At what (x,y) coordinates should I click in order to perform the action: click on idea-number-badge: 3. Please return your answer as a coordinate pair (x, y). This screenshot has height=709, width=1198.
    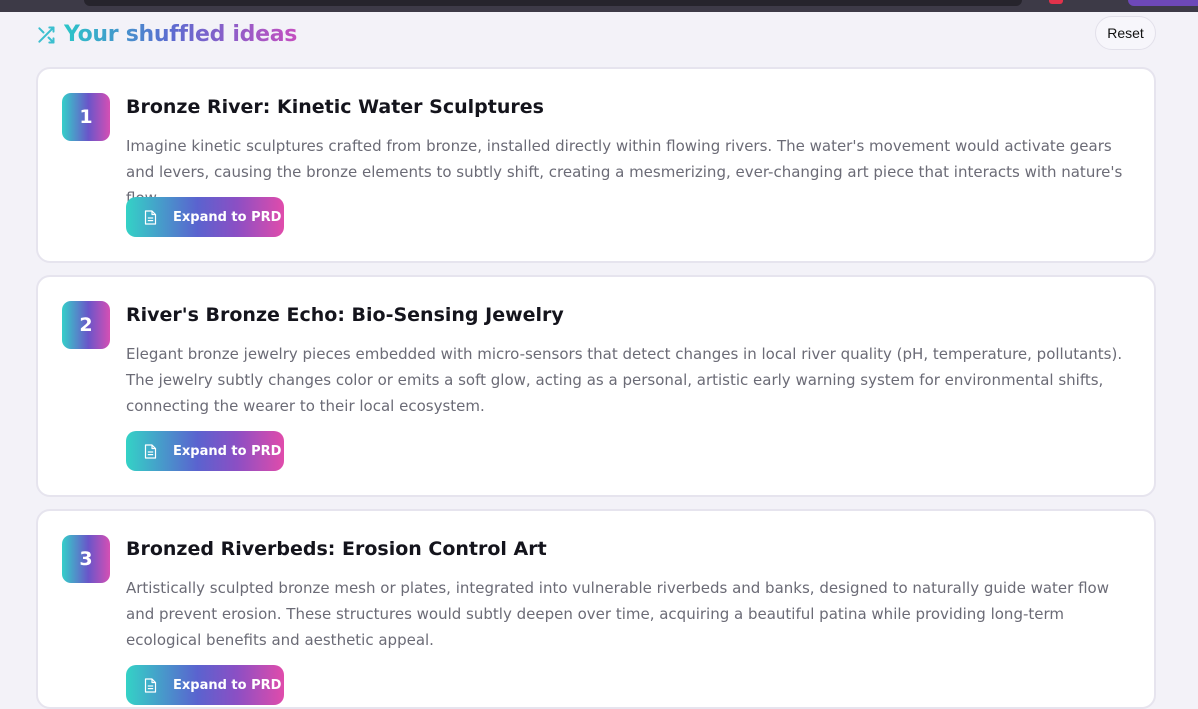
    Looking at the image, I should click on (86, 559).